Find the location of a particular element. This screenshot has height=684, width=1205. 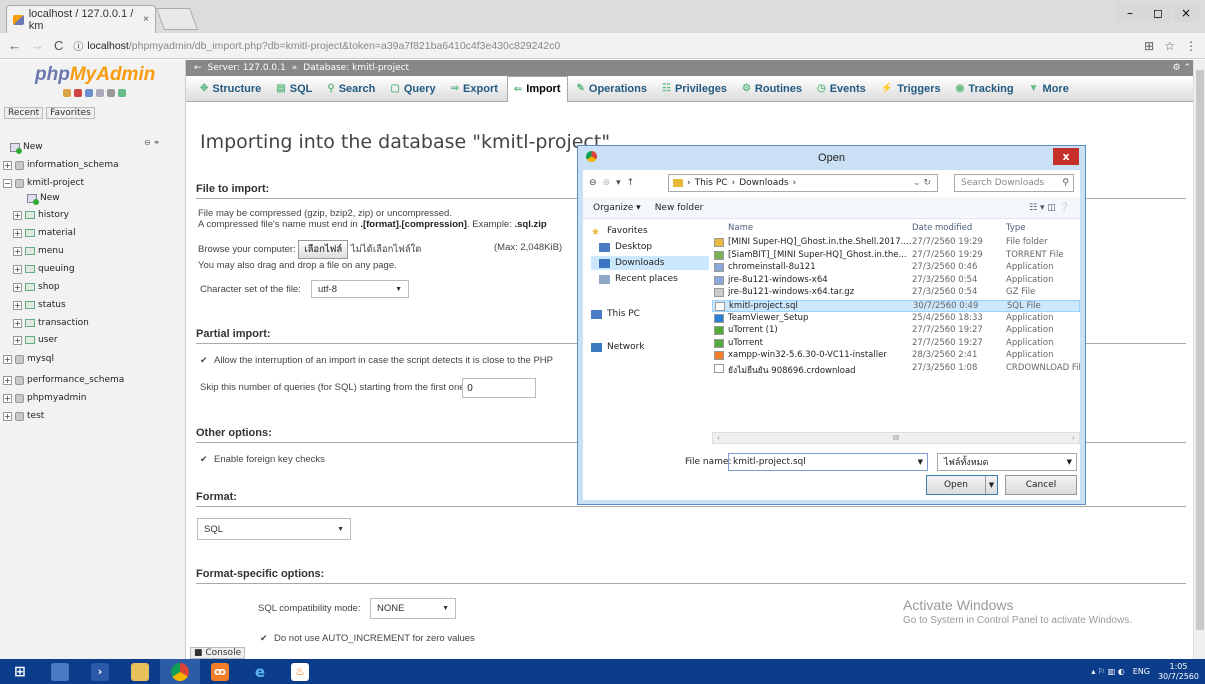

breadcrumb-server: Server: 127.0.0.1 is located at coordinates (247, 68).